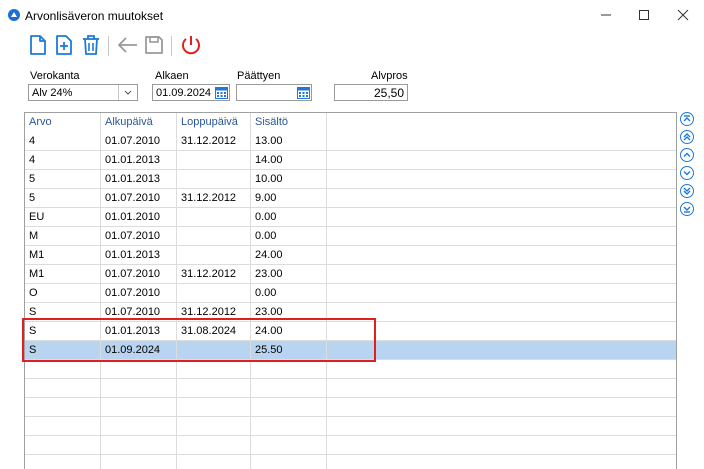 Image resolution: width=704 pixels, height=469 pixels. What do you see at coordinates (371, 92) in the screenshot?
I see `alvpros-input: 25,50` at bounding box center [371, 92].